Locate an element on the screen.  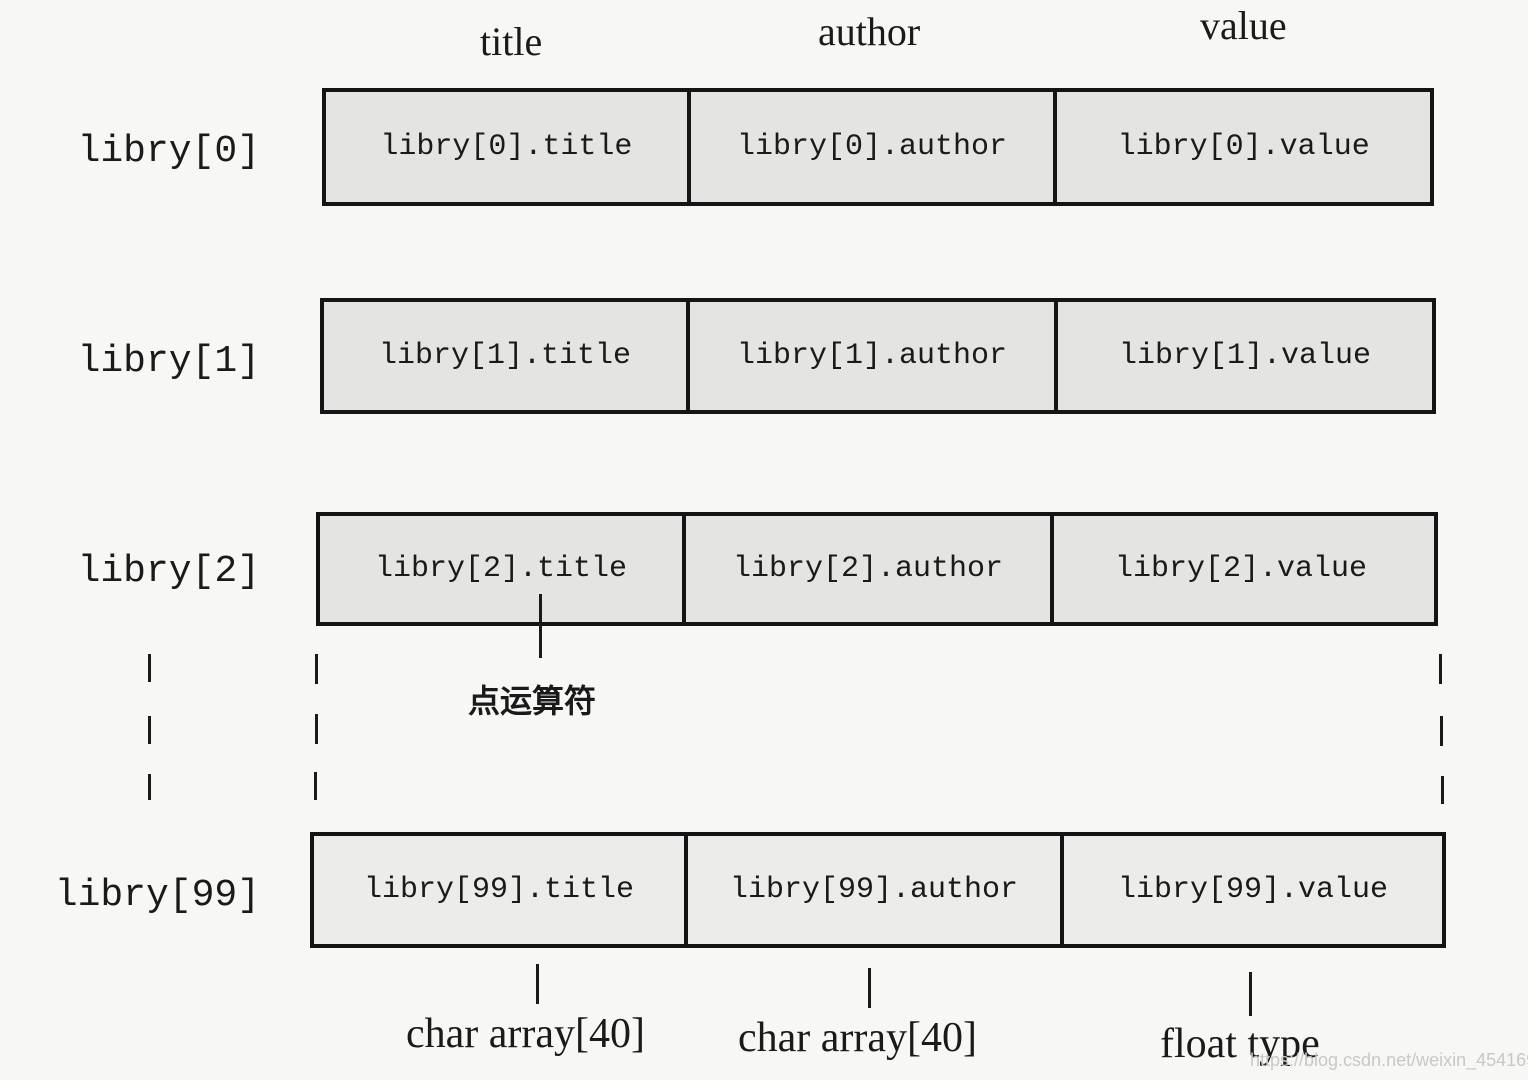
row-label: libry[1] is located at coordinates (168, 361).